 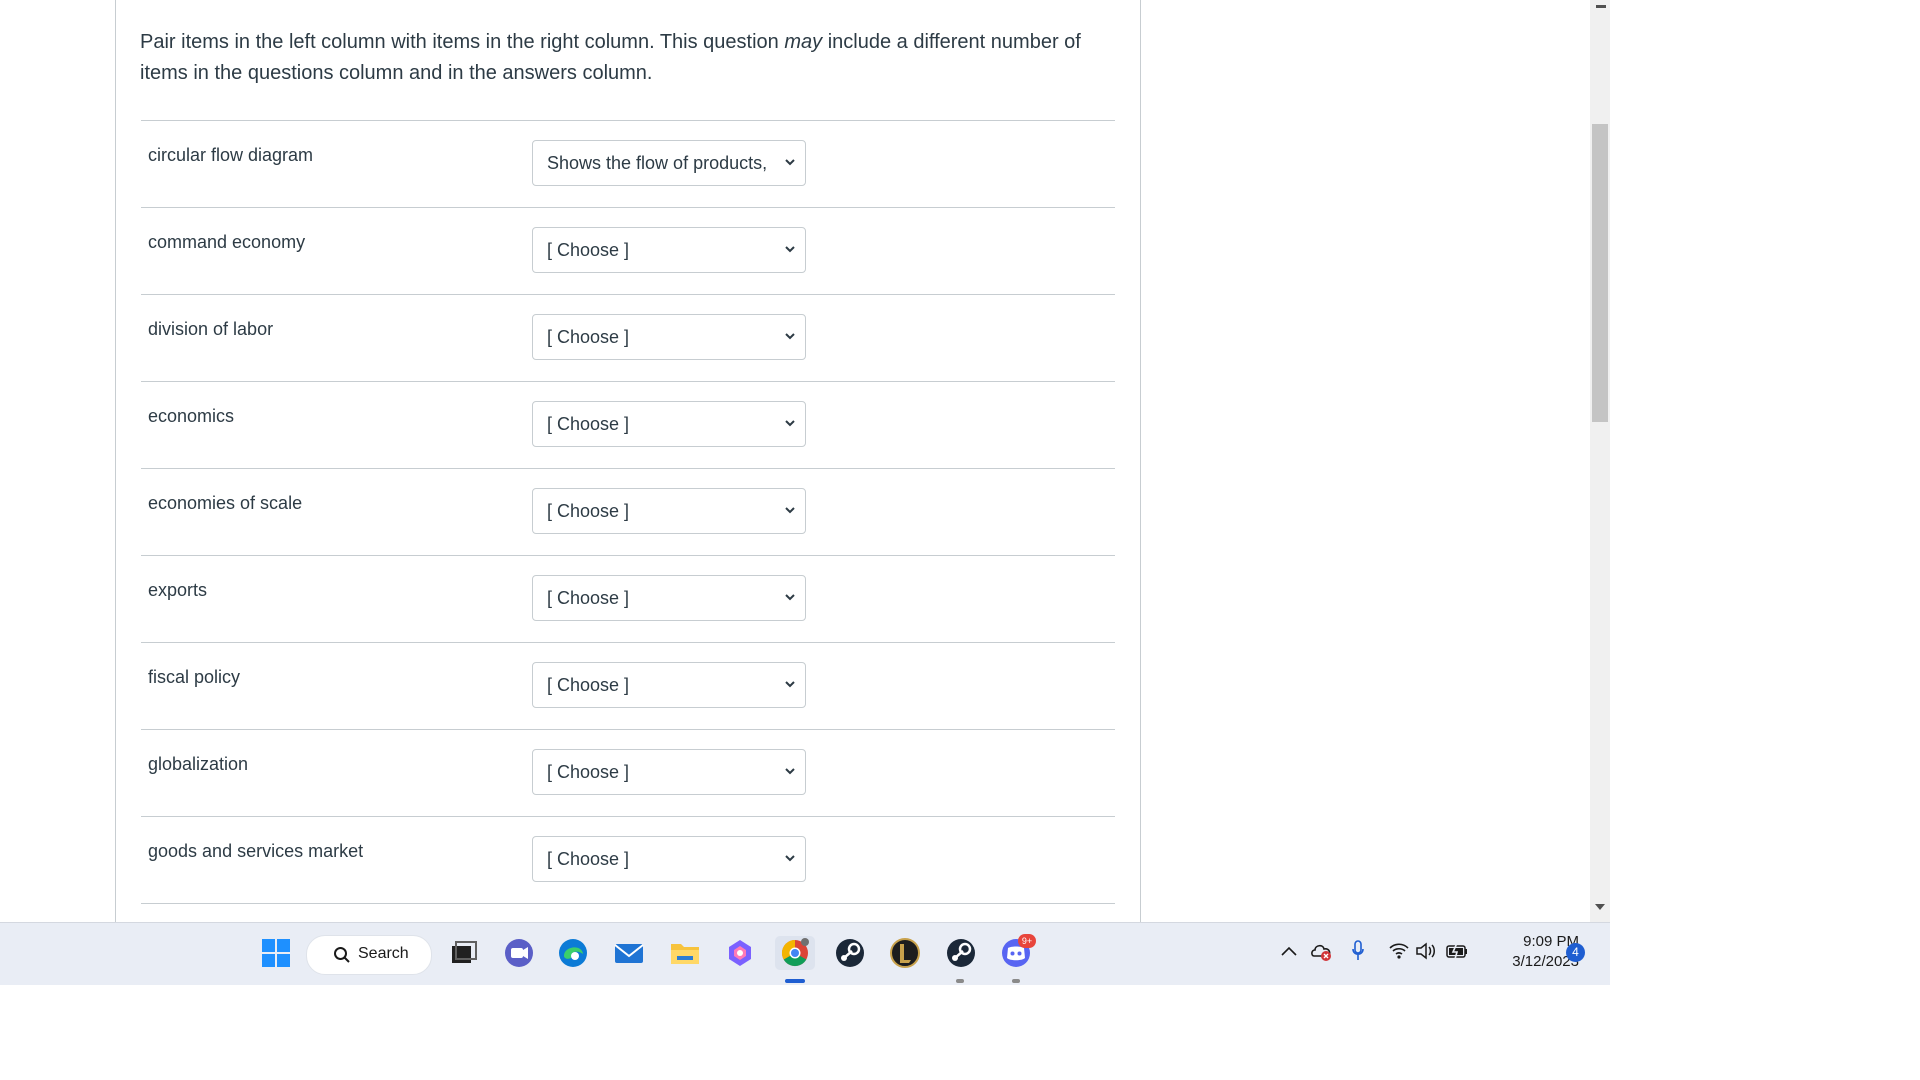 What do you see at coordinates (960, 981) in the screenshot?
I see `steam-running-indicator` at bounding box center [960, 981].